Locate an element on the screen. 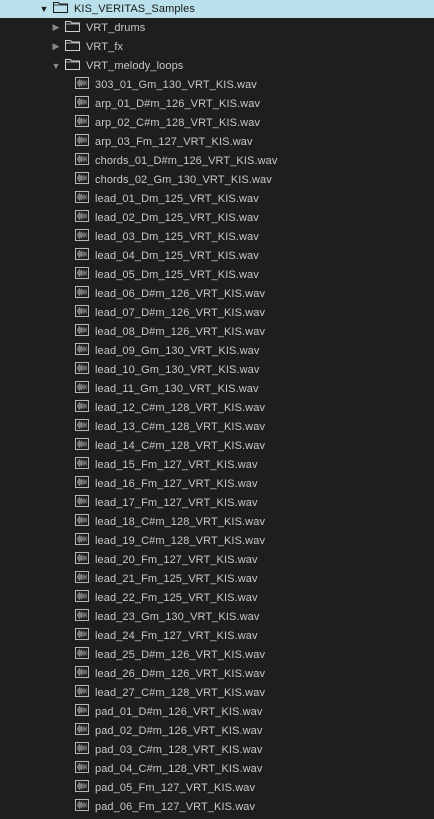 The width and height of the screenshot is (434, 819). tree-file: lead_13_C#m_128_VRT_KIS.wav is located at coordinates (217, 426).